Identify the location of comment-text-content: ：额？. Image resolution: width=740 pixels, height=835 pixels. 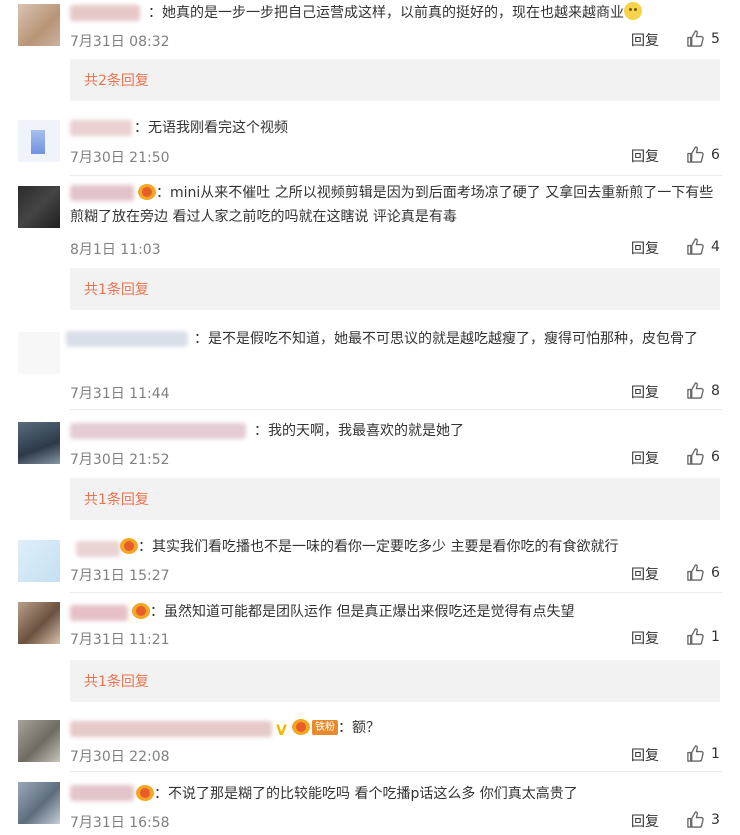
(359, 728).